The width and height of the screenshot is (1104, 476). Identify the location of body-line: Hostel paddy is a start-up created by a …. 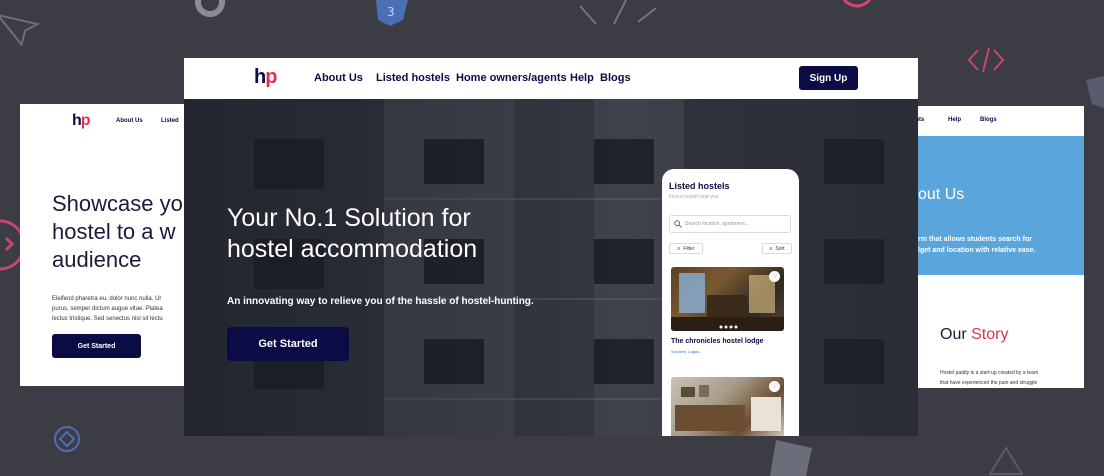
(989, 373).